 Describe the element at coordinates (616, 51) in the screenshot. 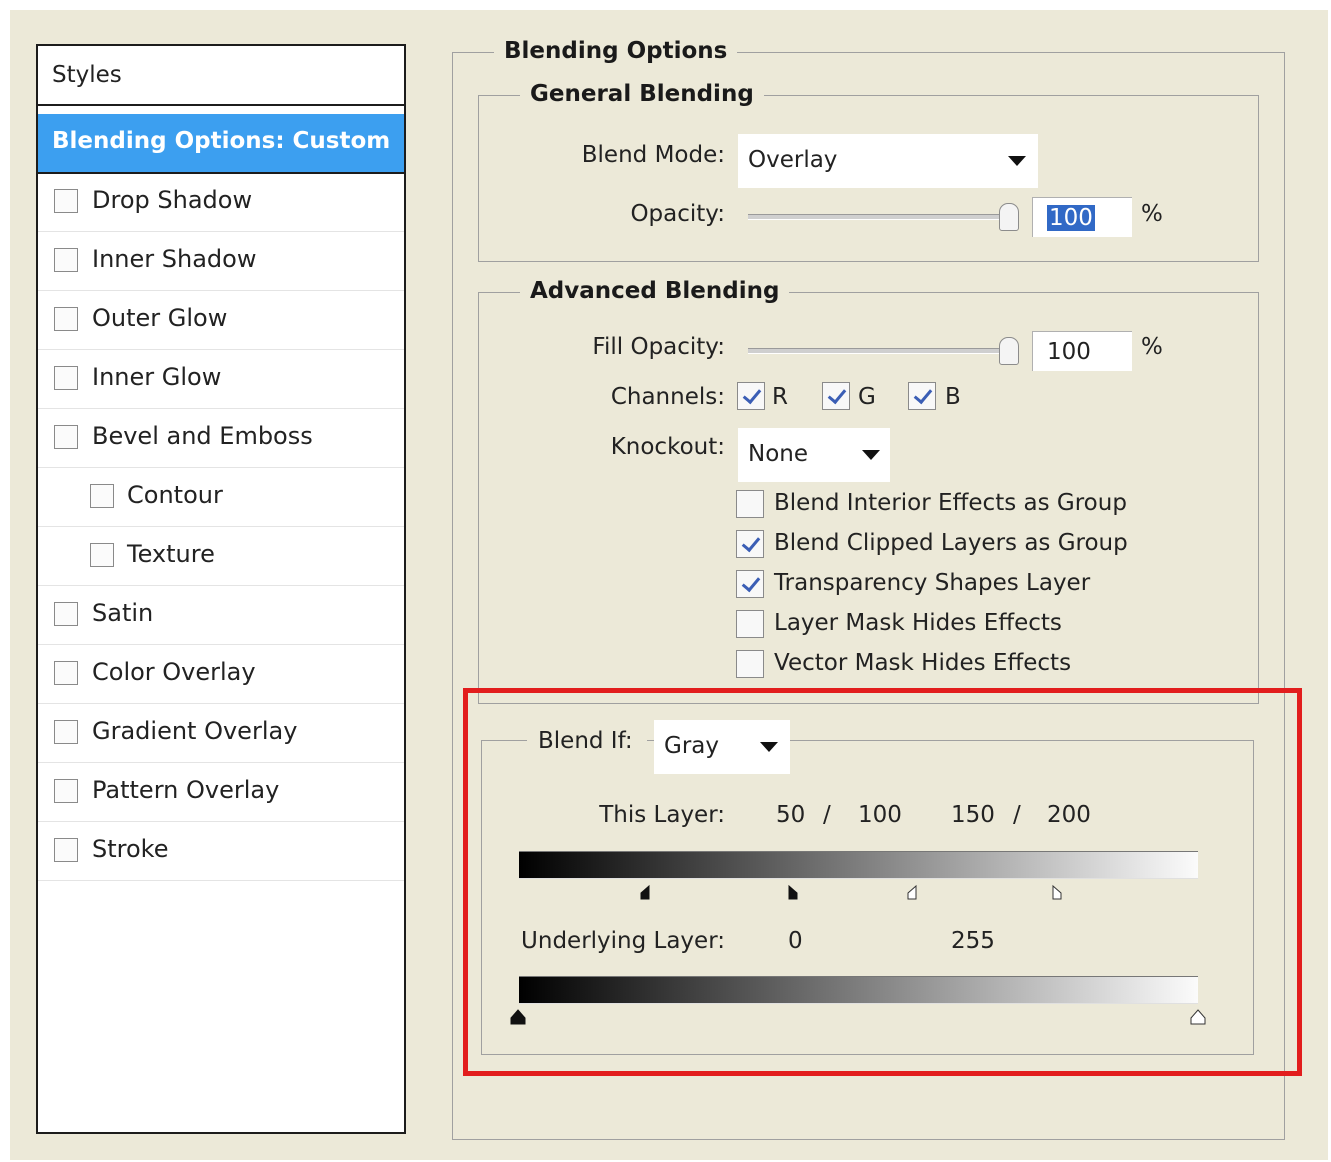

I see `blending-options-title: Blending Options` at that location.